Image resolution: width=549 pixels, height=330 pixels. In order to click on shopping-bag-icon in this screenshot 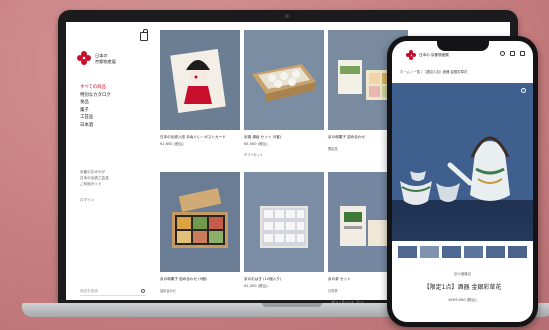, I will do `click(144, 35)`.